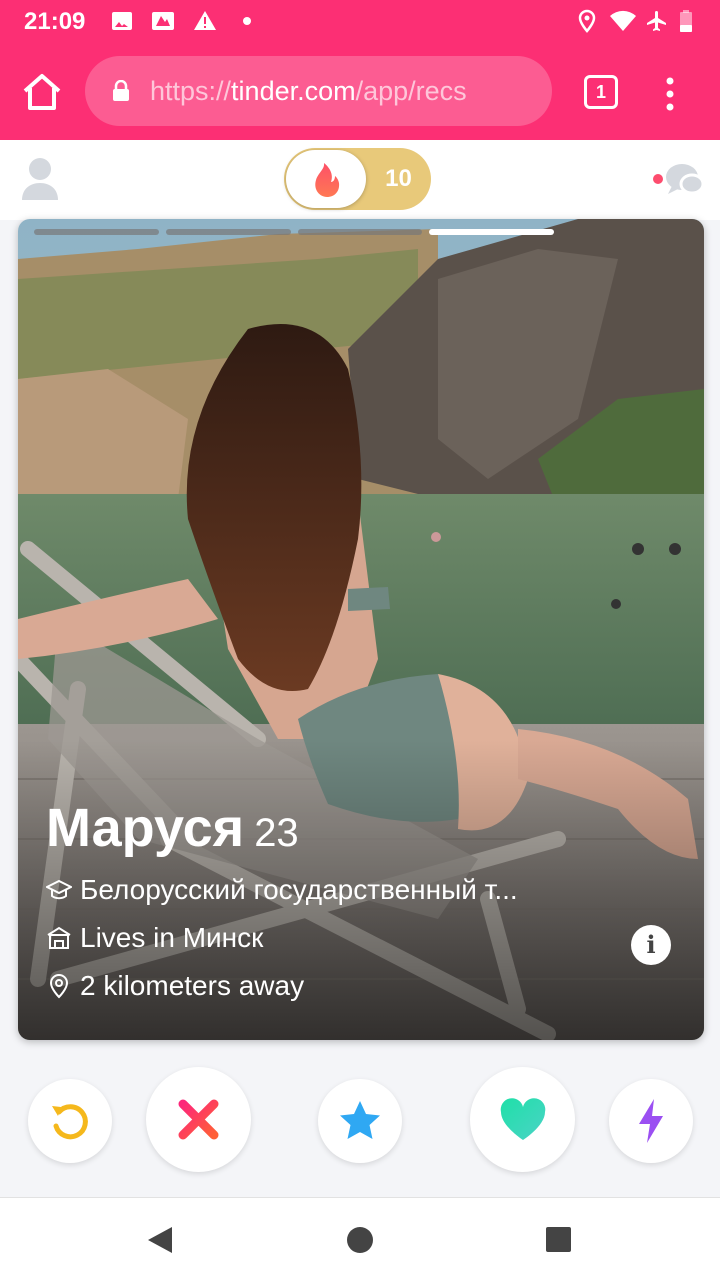 This screenshot has width=720, height=1280. Describe the element at coordinates (122, 21) in the screenshot. I see `image-icon` at that location.